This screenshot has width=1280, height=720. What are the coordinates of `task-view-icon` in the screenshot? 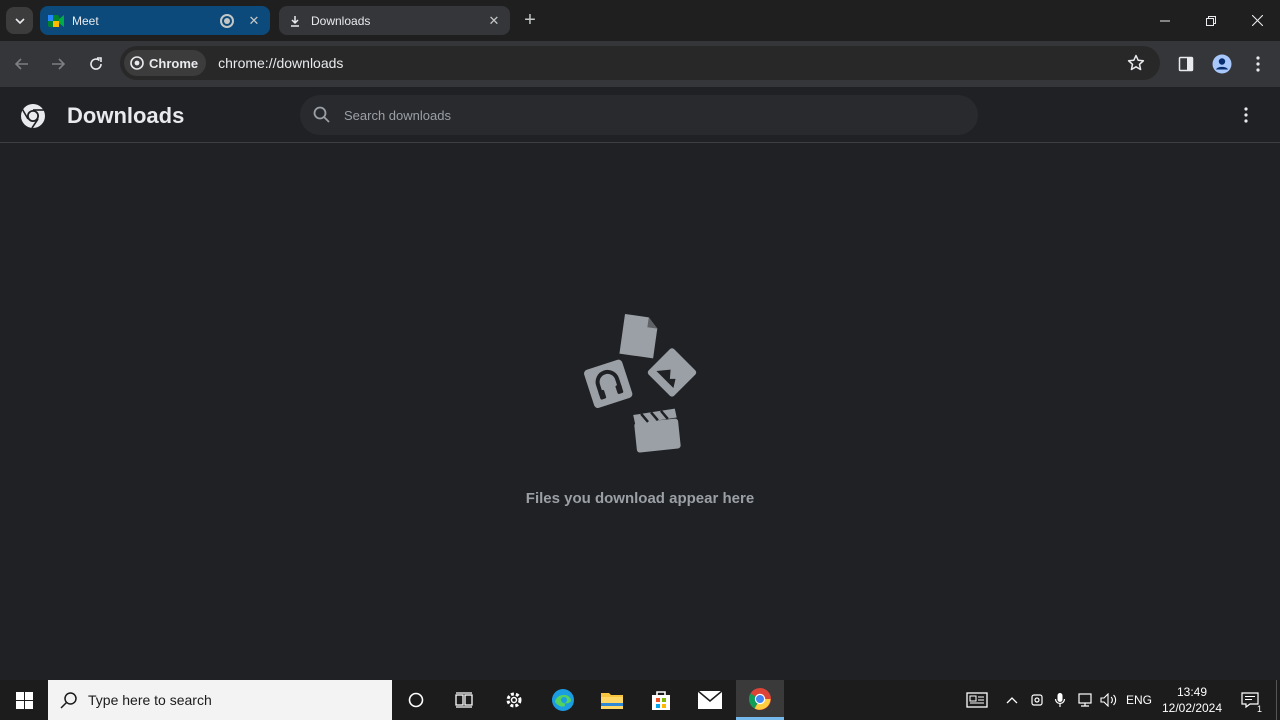 It's located at (464, 700).